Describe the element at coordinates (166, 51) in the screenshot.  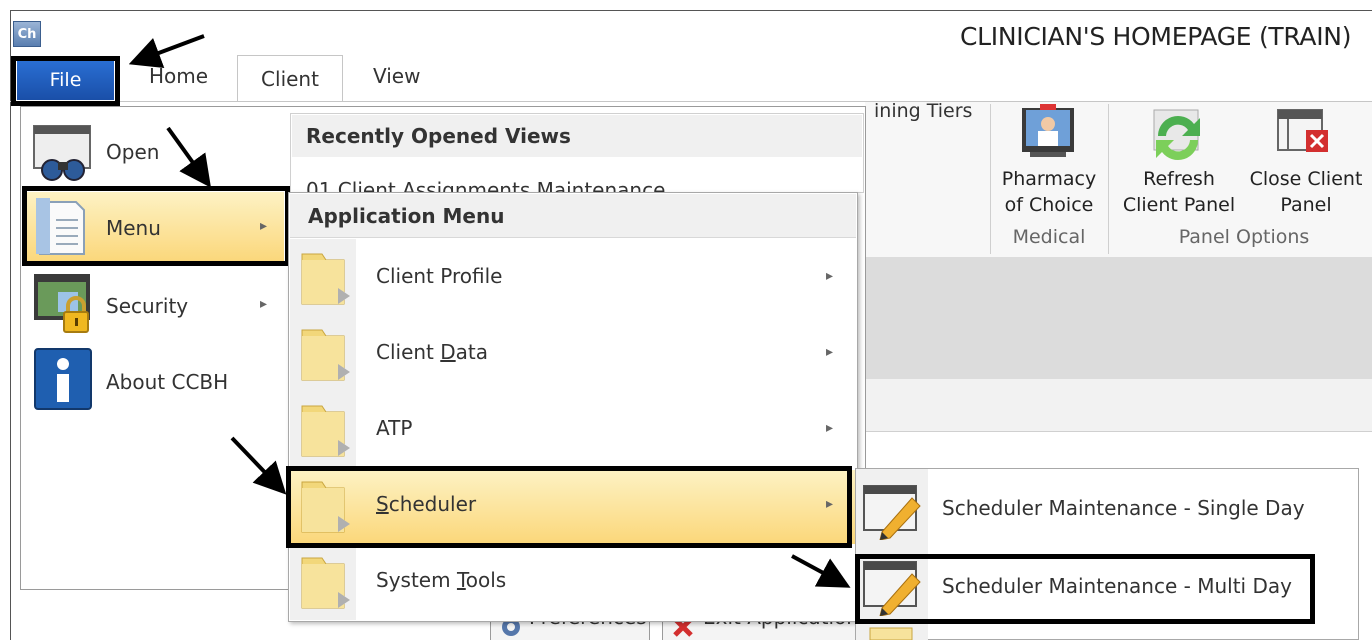
I see `arrow-to-file` at that location.